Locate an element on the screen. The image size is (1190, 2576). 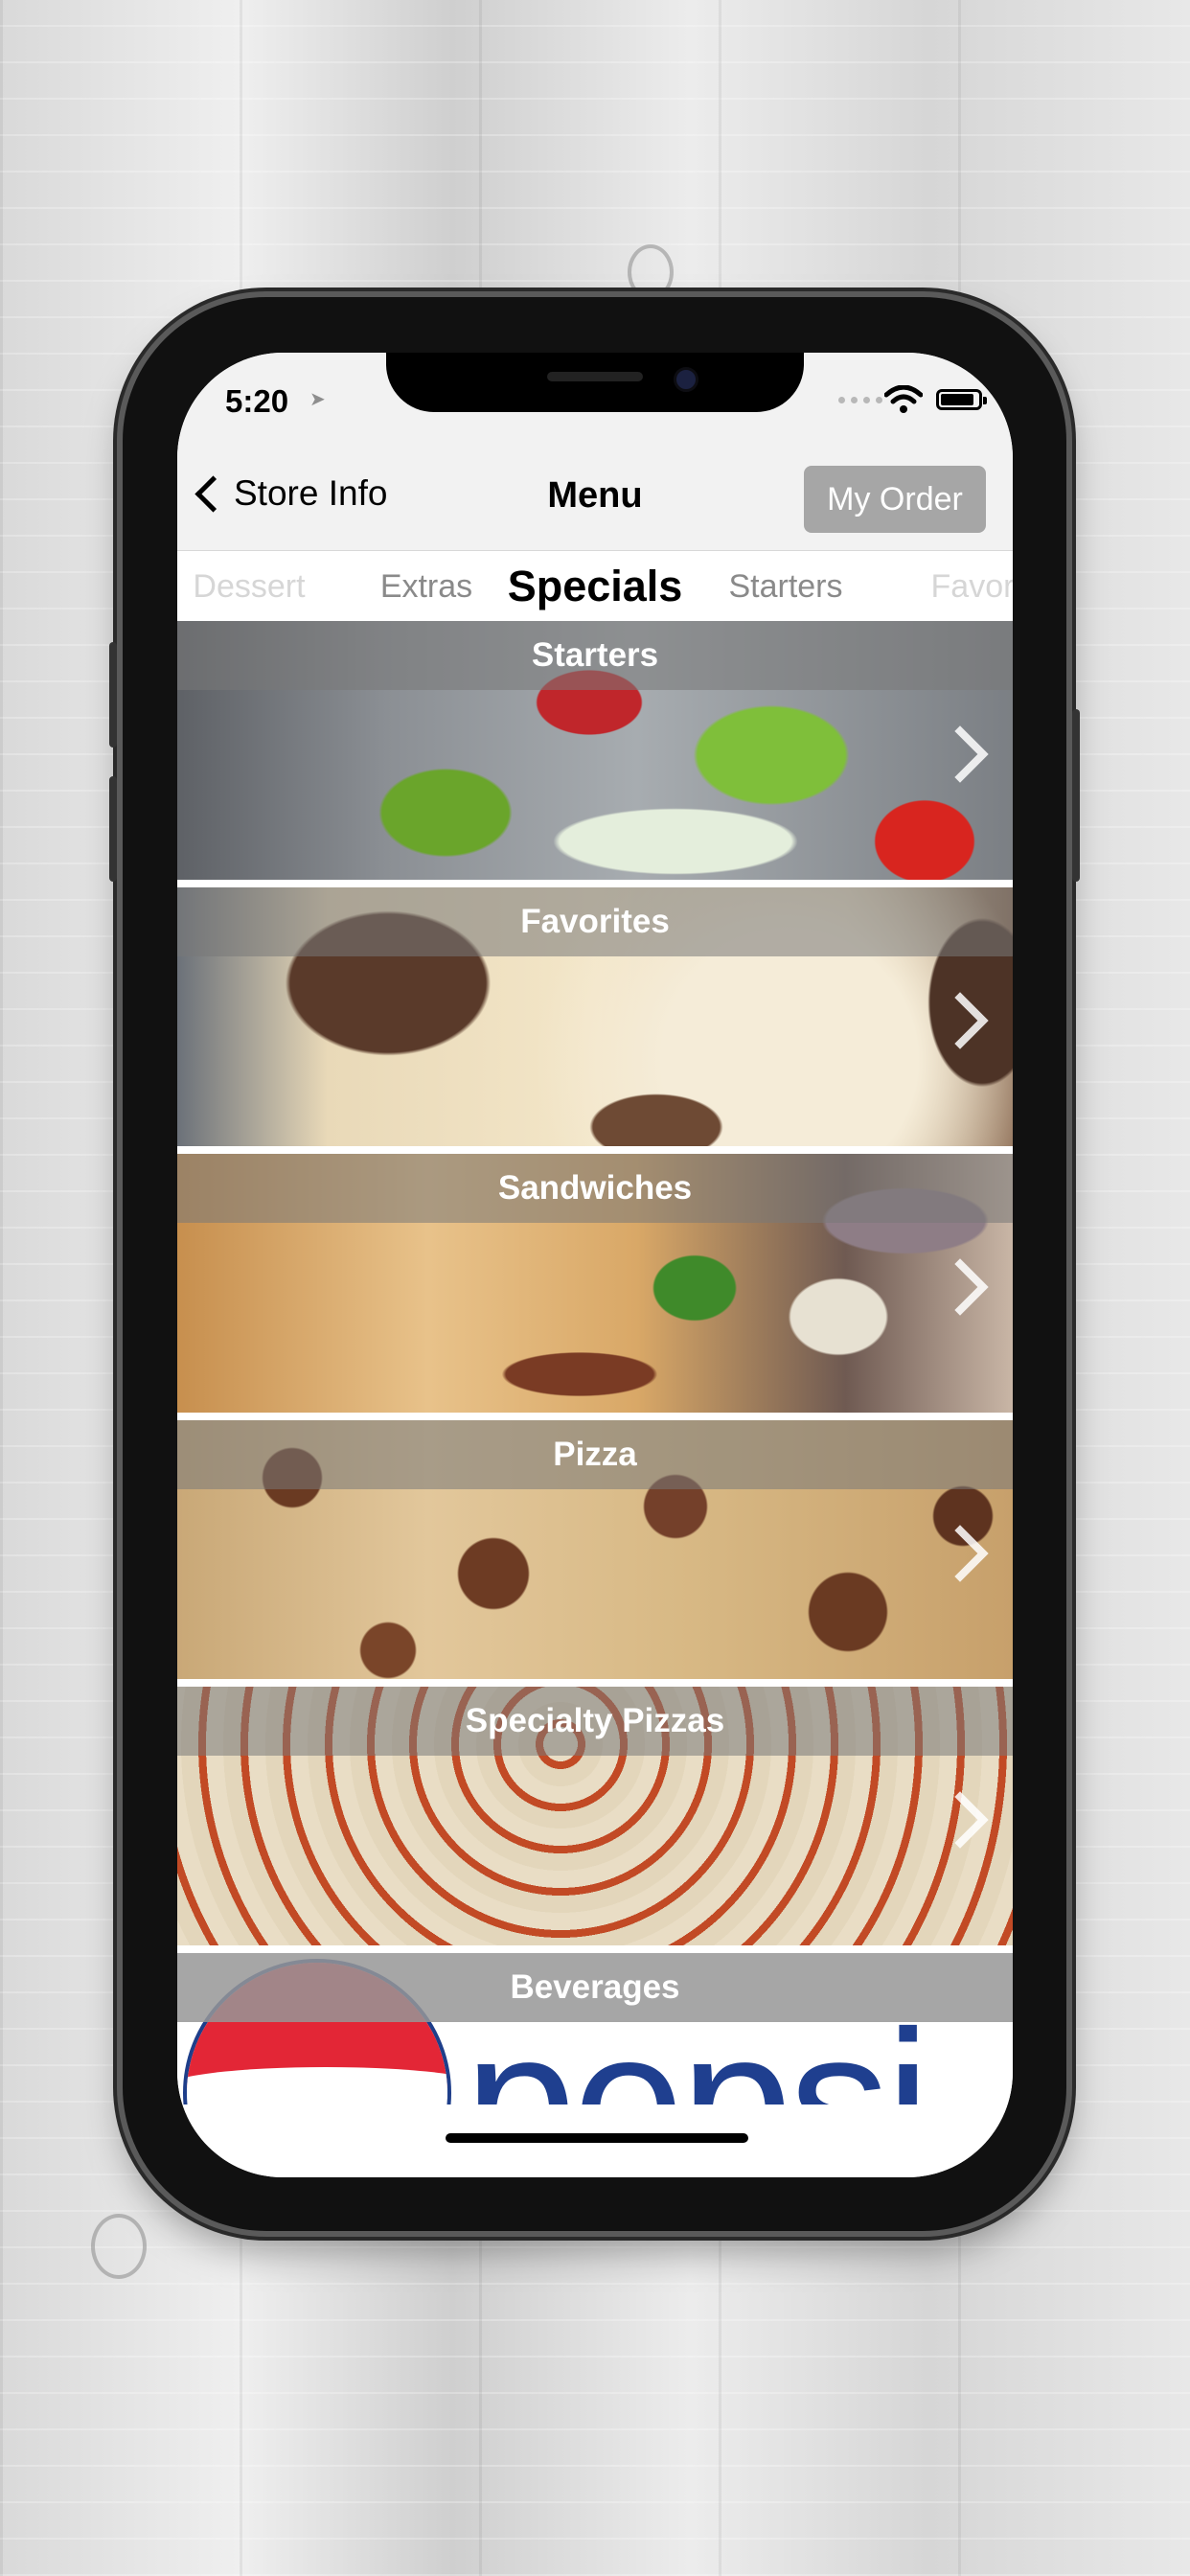
category-title: Starters is located at coordinates (595, 655).